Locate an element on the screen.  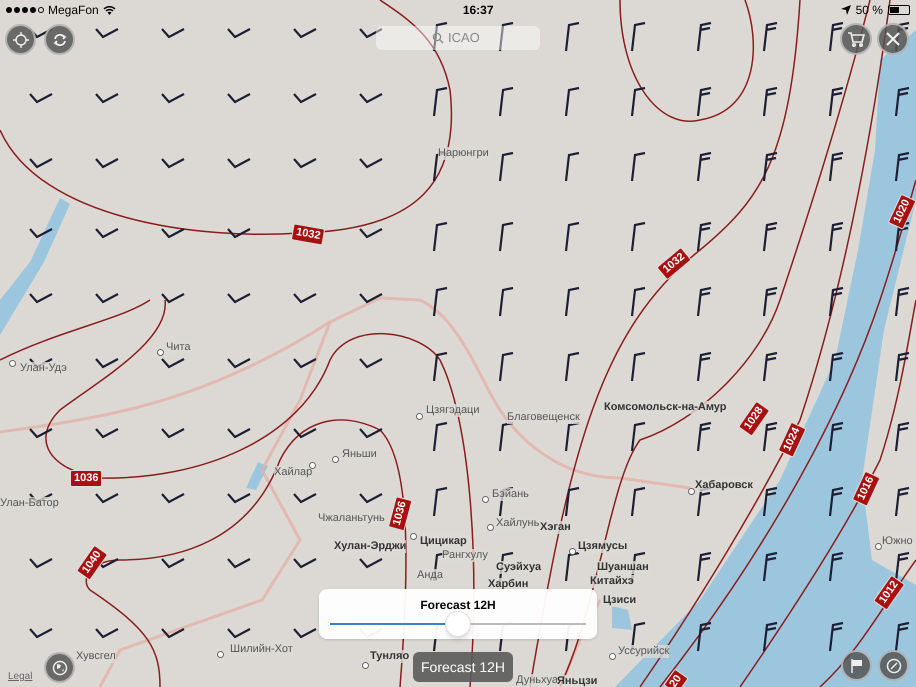
city-label: Рангхулу is located at coordinates (465, 555).